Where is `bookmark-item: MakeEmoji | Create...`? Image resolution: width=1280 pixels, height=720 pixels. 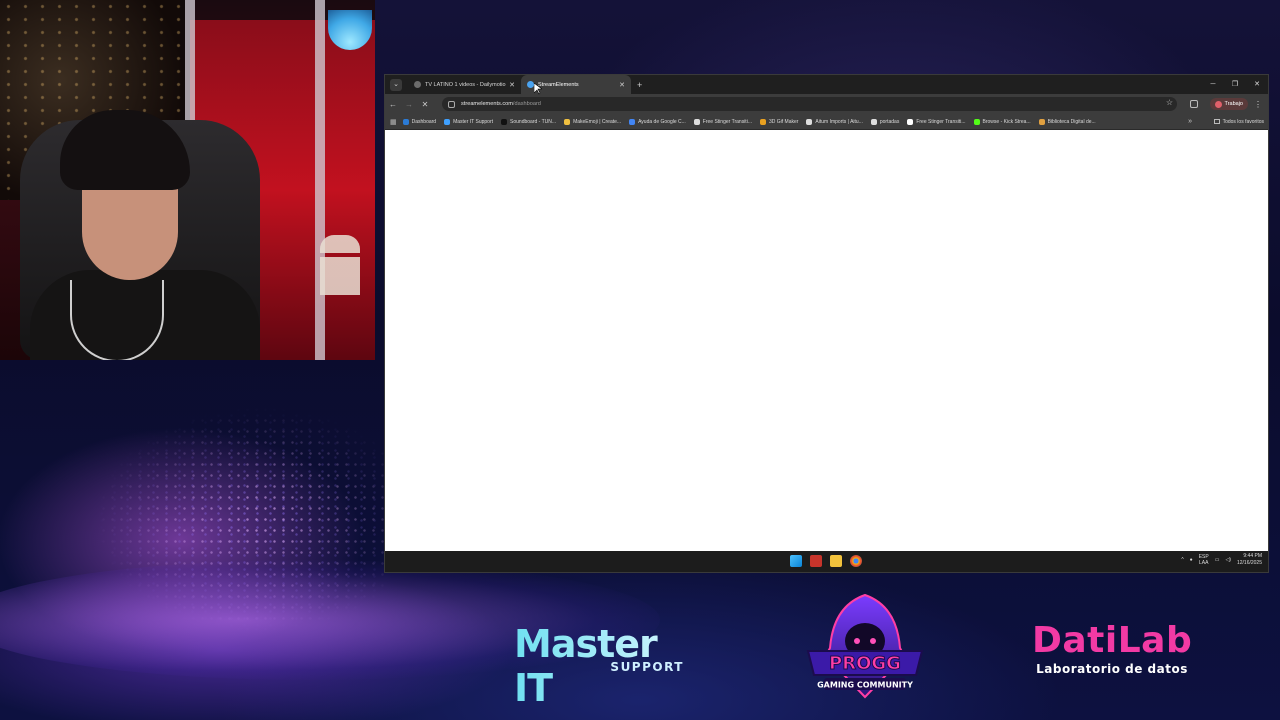
bookmark-item: MakeEmoji | Create... is located at coordinates (593, 121).